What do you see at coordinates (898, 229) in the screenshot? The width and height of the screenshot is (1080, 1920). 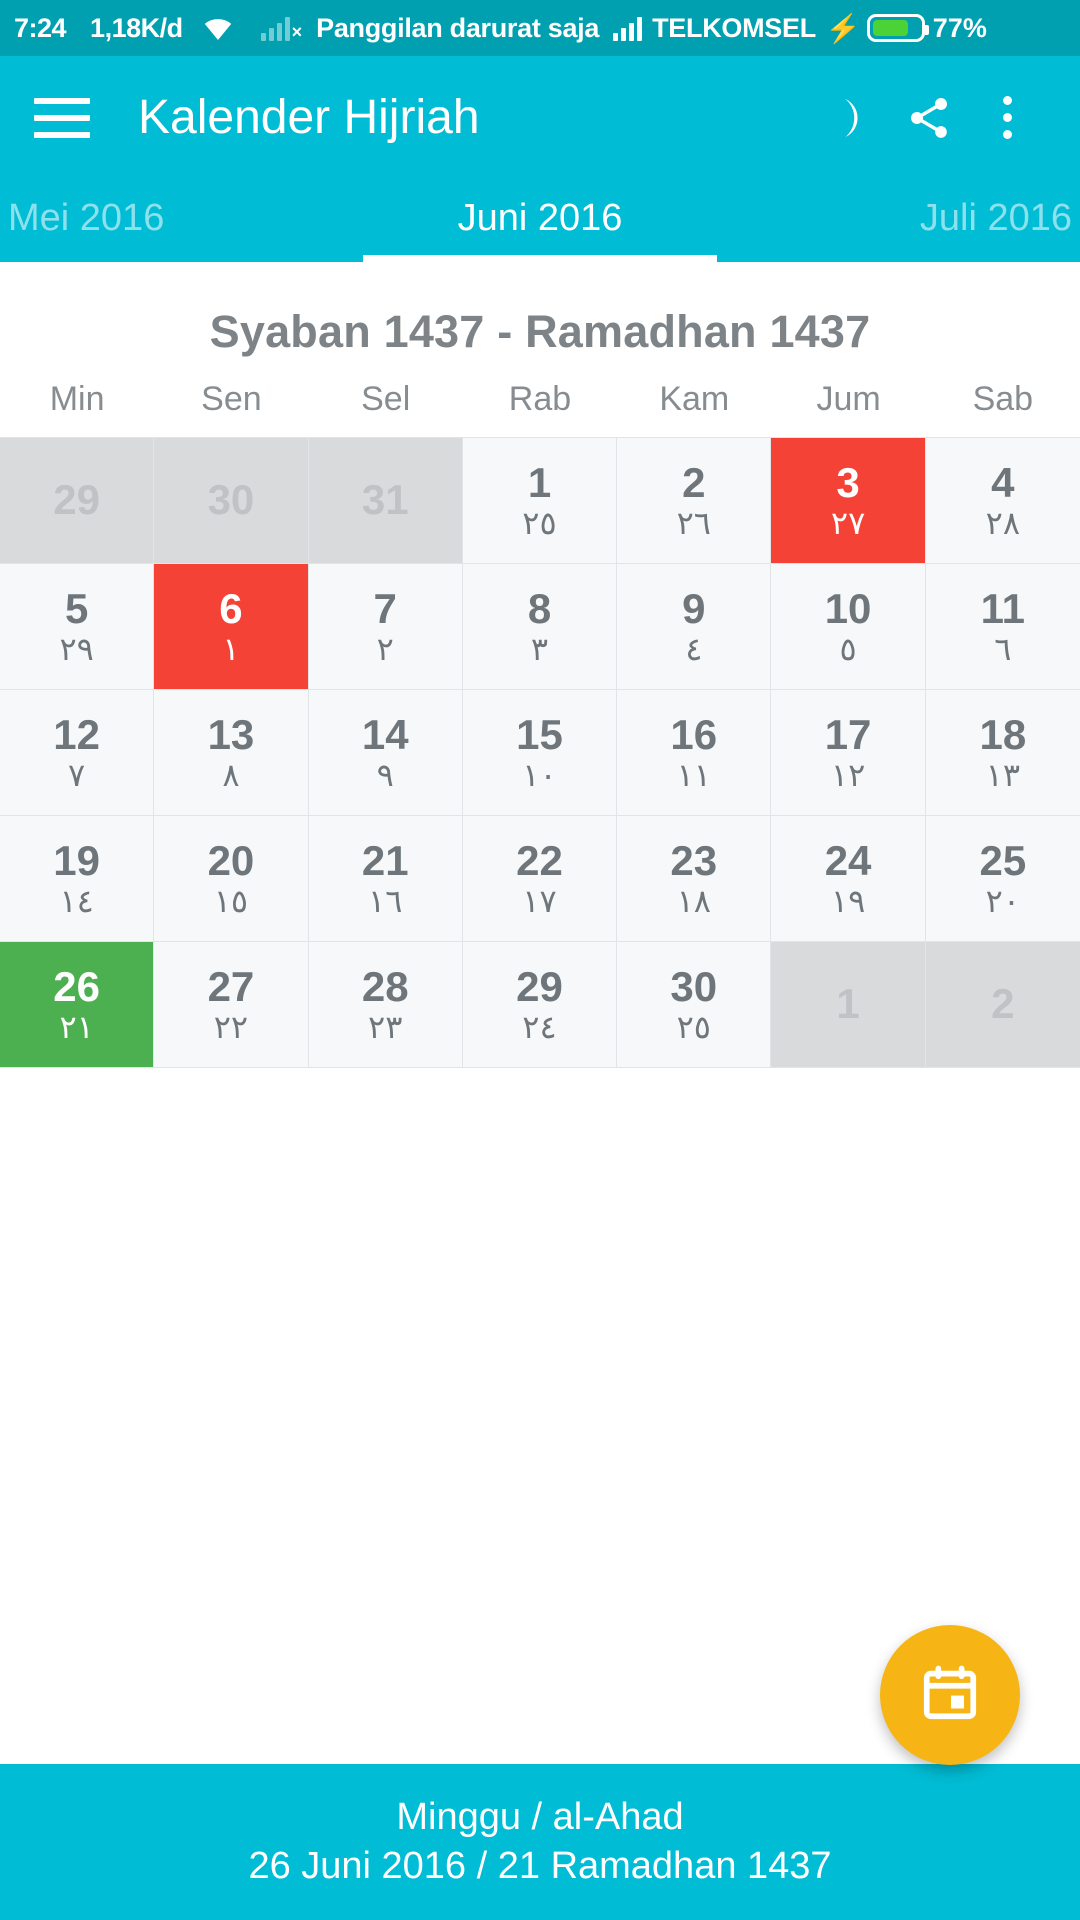 I see `tab-next-month: Juli 2016` at bounding box center [898, 229].